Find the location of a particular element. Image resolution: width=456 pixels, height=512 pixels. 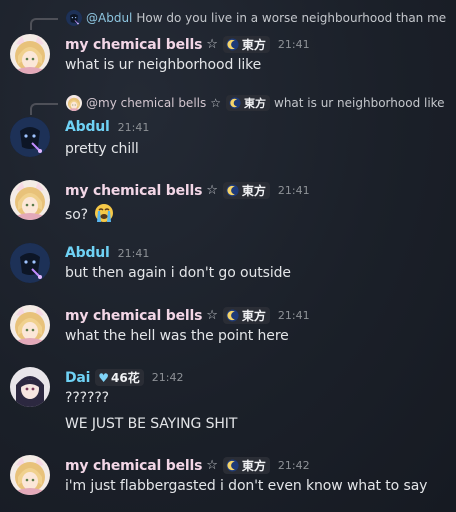

message-text: what the hell was the point here is located at coordinates (177, 336).